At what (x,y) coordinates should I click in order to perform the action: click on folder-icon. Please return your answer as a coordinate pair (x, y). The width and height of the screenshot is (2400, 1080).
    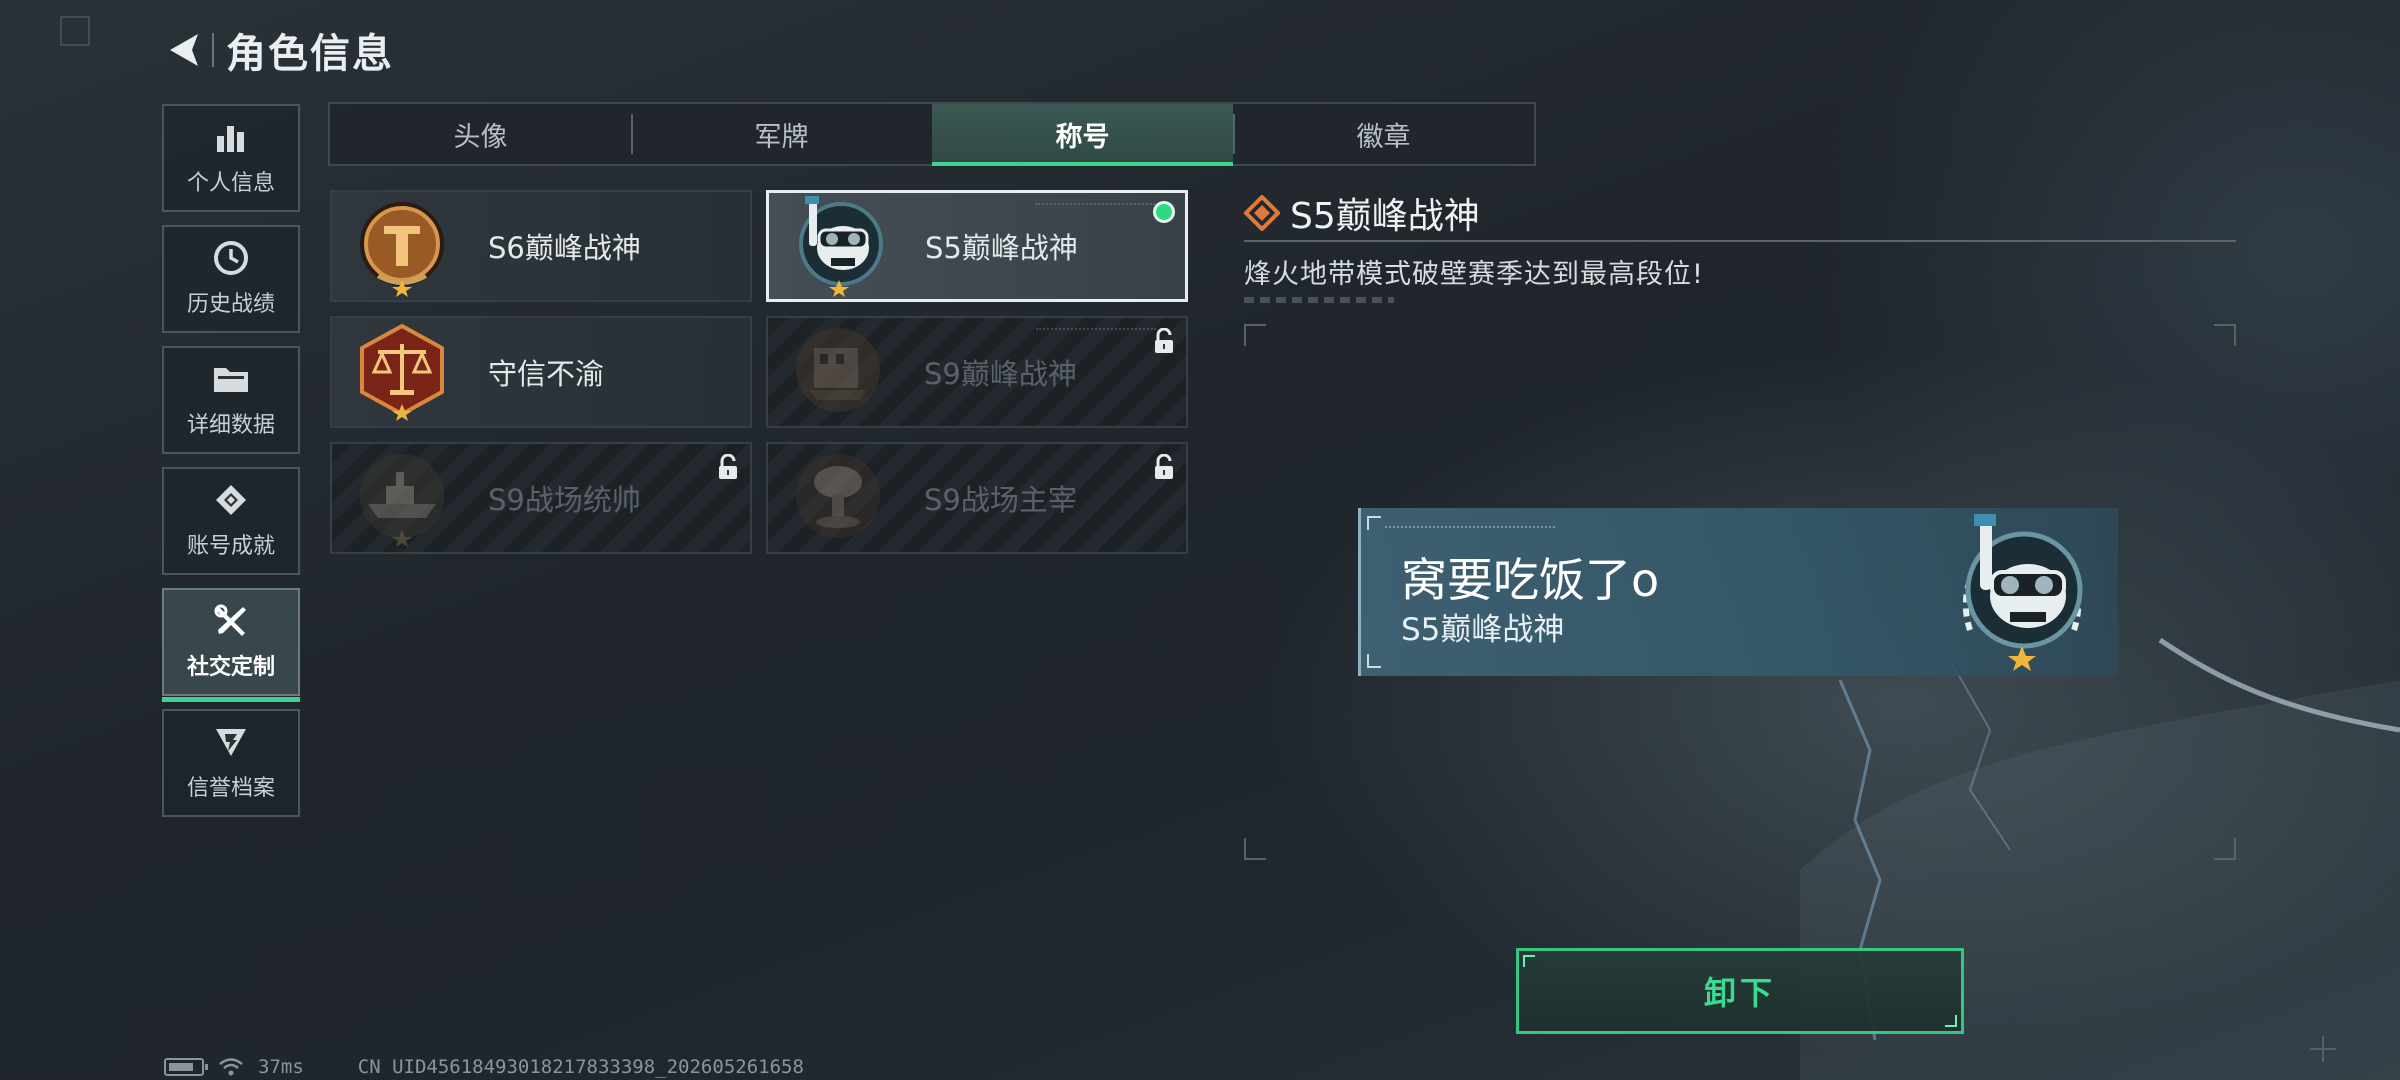
    Looking at the image, I should click on (231, 379).